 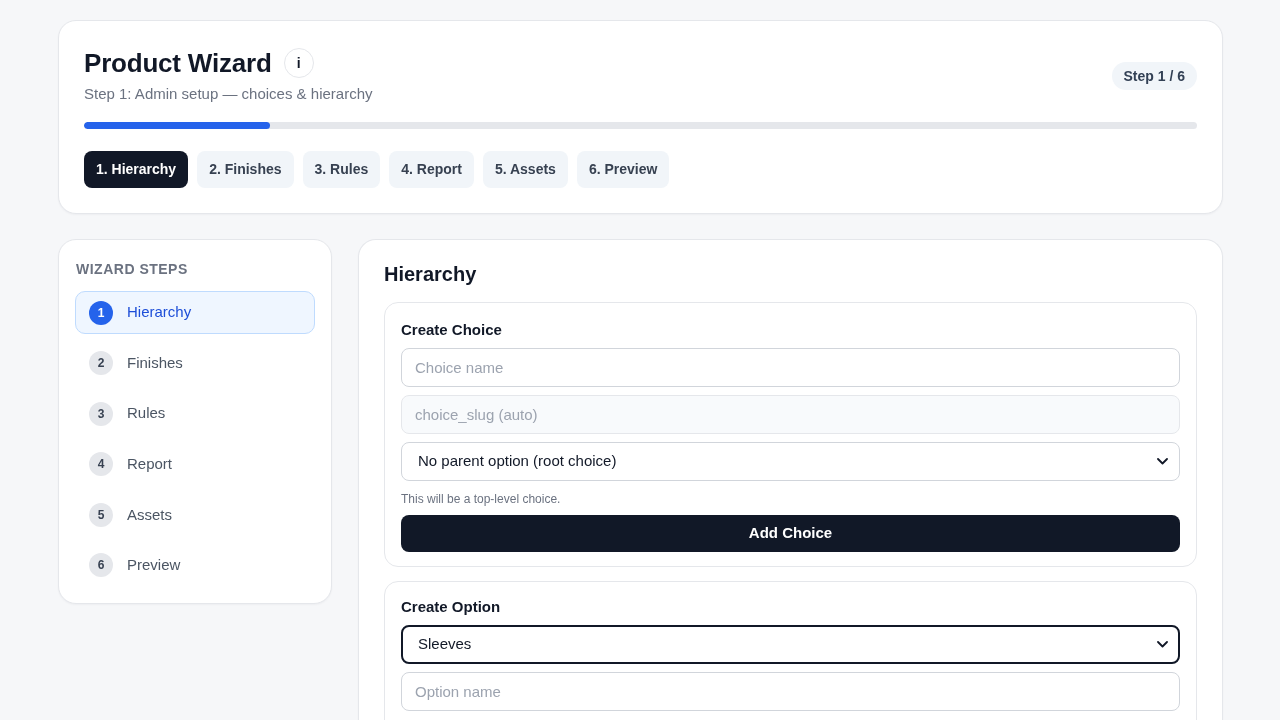 I want to click on help-text: This will be a top-level choice., so click(x=481, y=499).